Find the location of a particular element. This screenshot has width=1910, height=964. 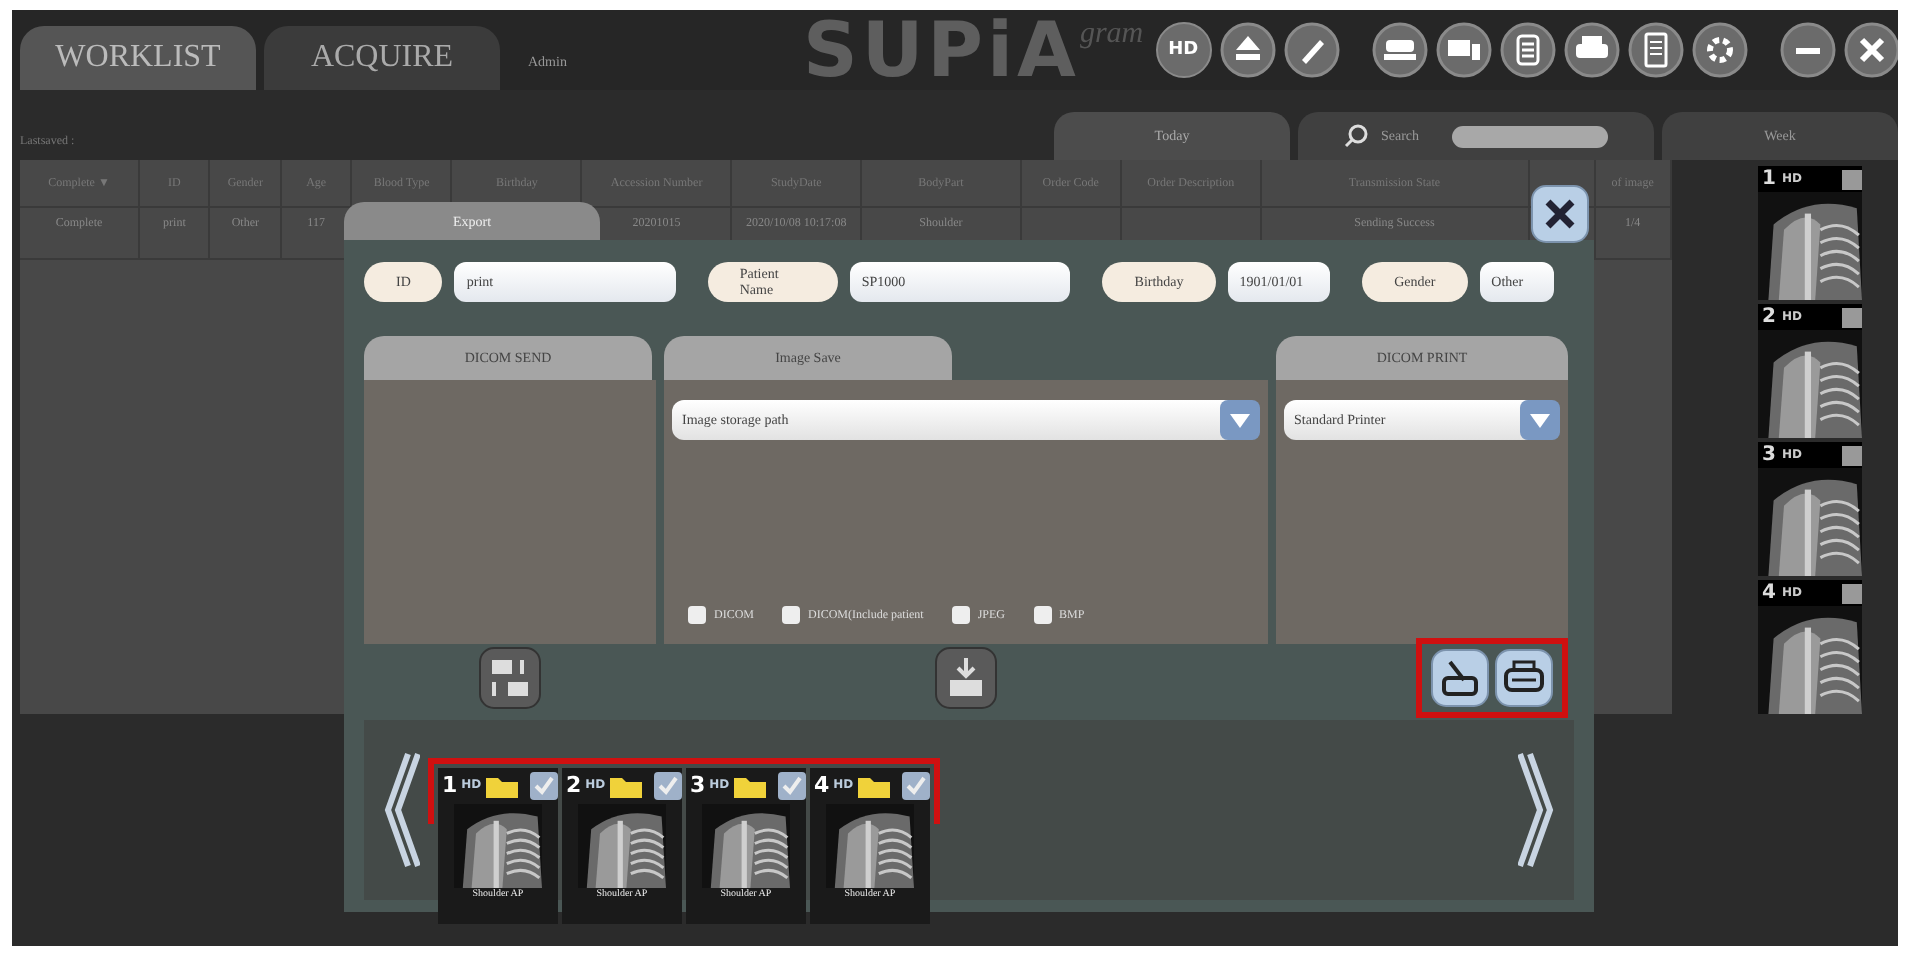

settings-icon is located at coordinates (1719, 50).